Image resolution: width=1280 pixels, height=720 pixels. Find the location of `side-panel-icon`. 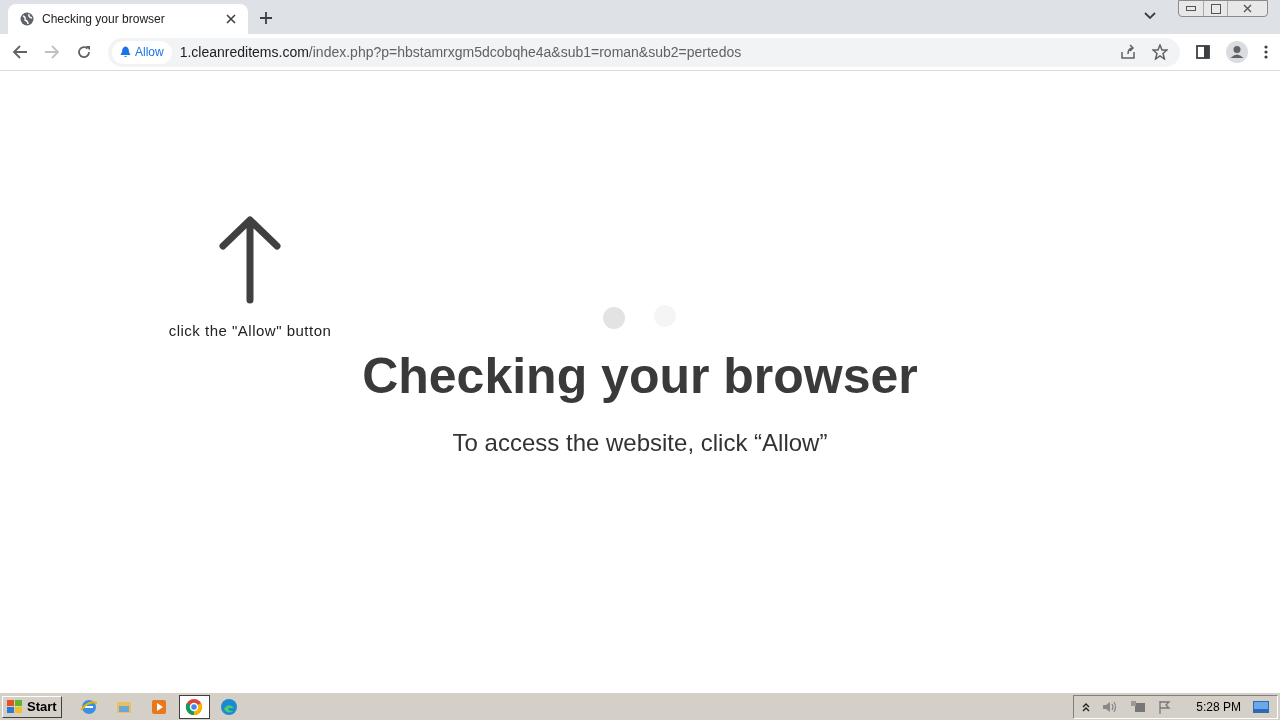

side-panel-icon is located at coordinates (1203, 52).